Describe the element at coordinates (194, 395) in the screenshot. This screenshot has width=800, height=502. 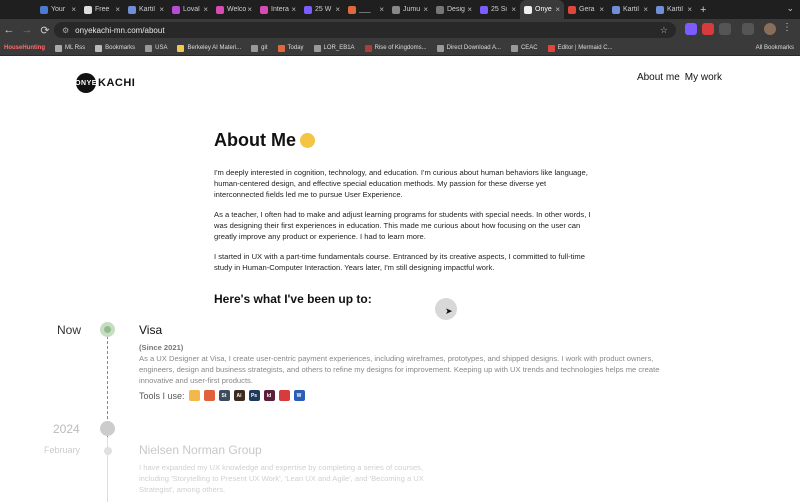
I see `sketch-icon` at that location.